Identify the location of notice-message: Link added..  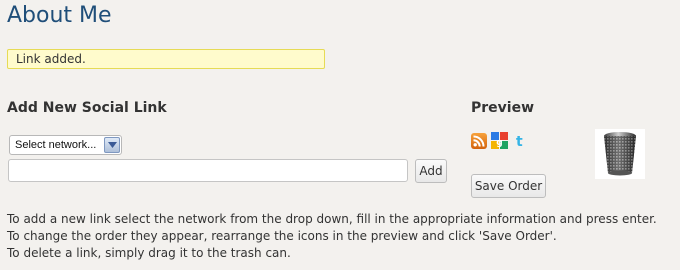
(166, 59).